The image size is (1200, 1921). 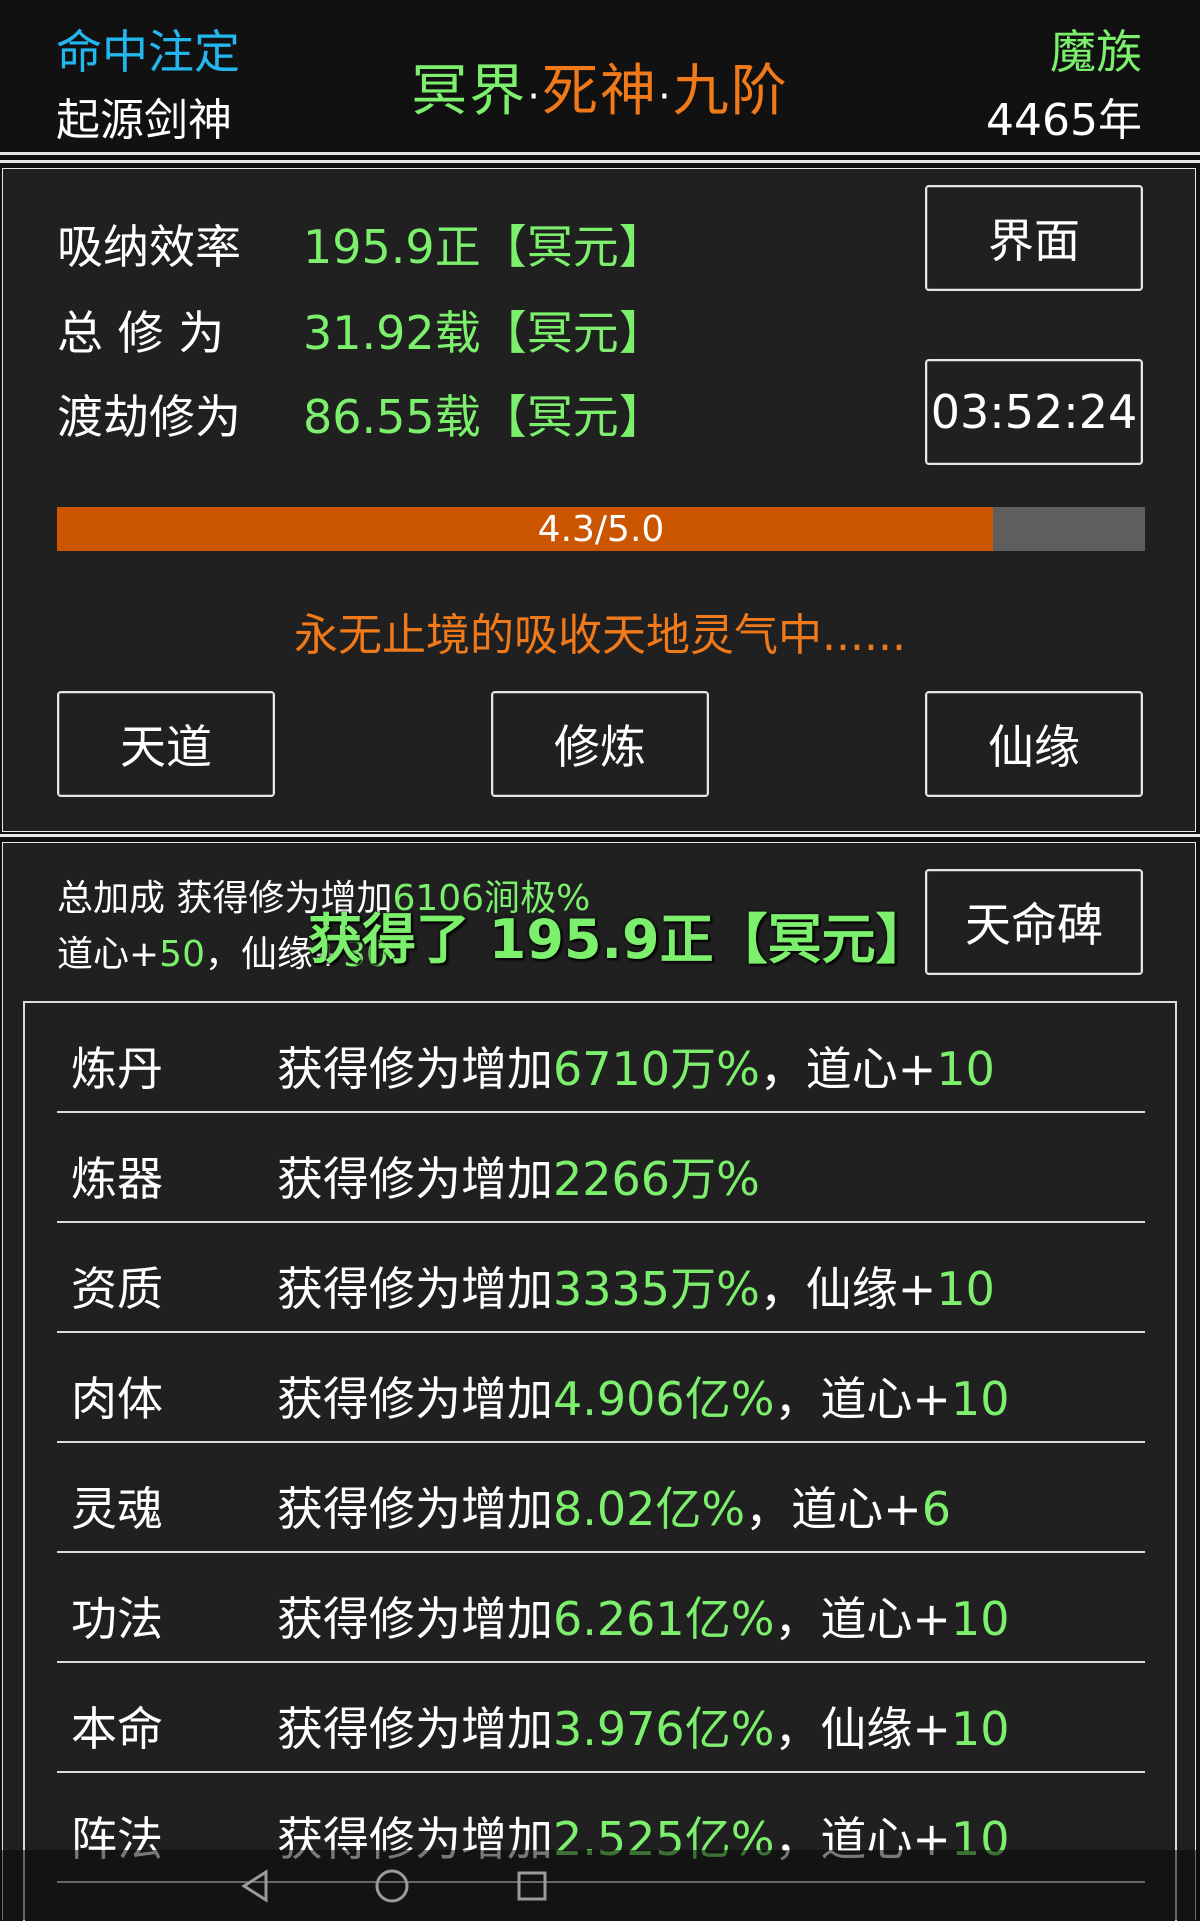 What do you see at coordinates (141, 333) in the screenshot?
I see `stat-label: 总 修 为` at bounding box center [141, 333].